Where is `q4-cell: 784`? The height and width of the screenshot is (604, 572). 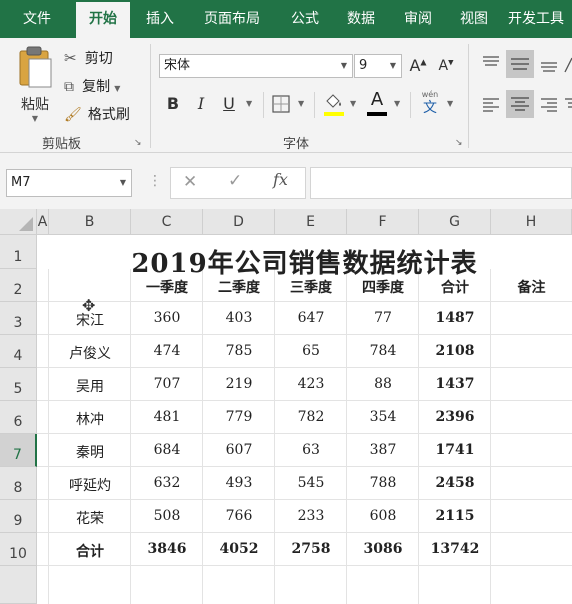
q4-cell: 784 is located at coordinates (383, 351).